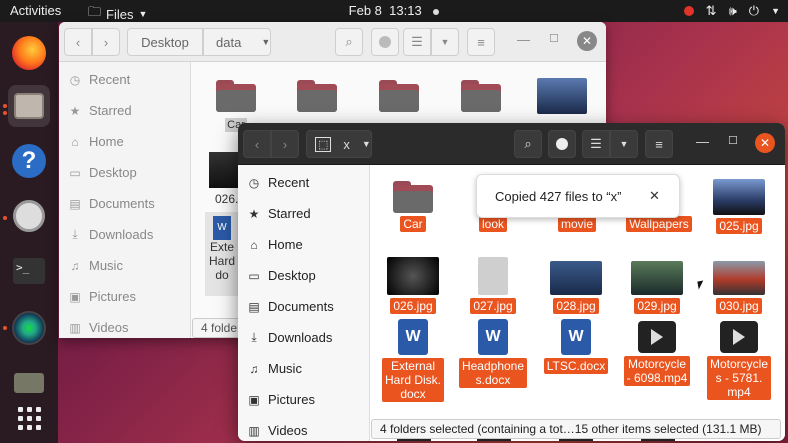  I want to click on activities-button: Activities, so click(35, 10).